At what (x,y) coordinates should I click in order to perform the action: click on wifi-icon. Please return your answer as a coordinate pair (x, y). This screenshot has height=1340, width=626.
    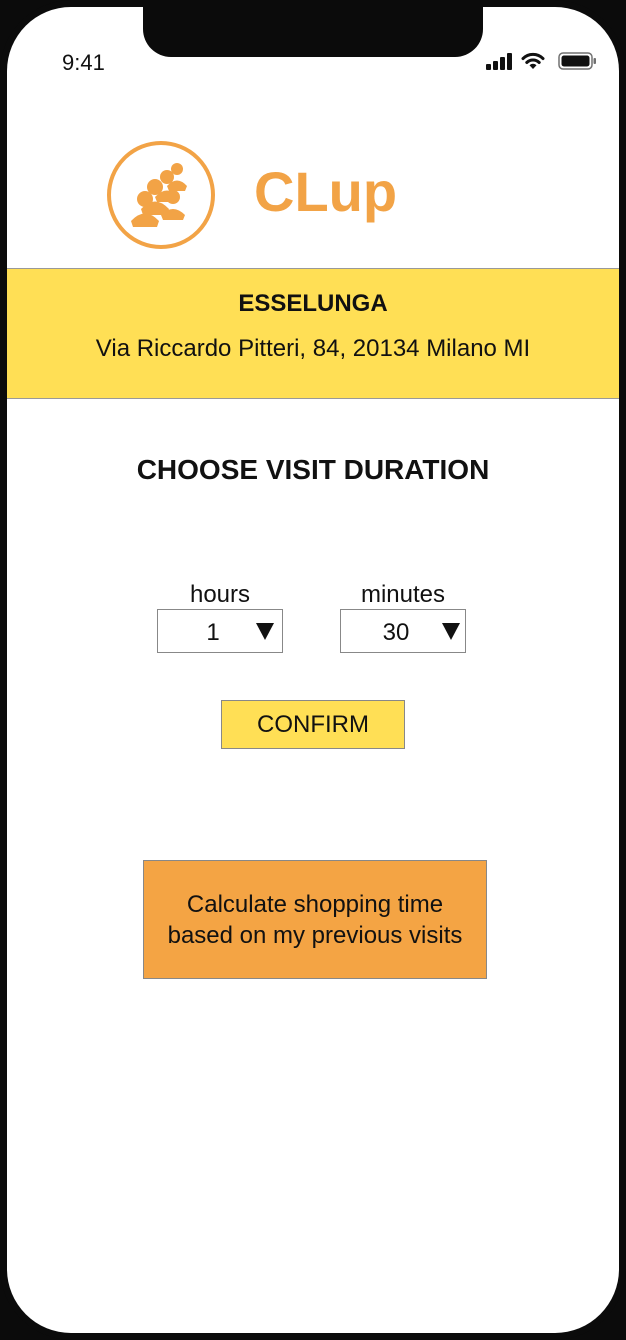
    Looking at the image, I should click on (533, 60).